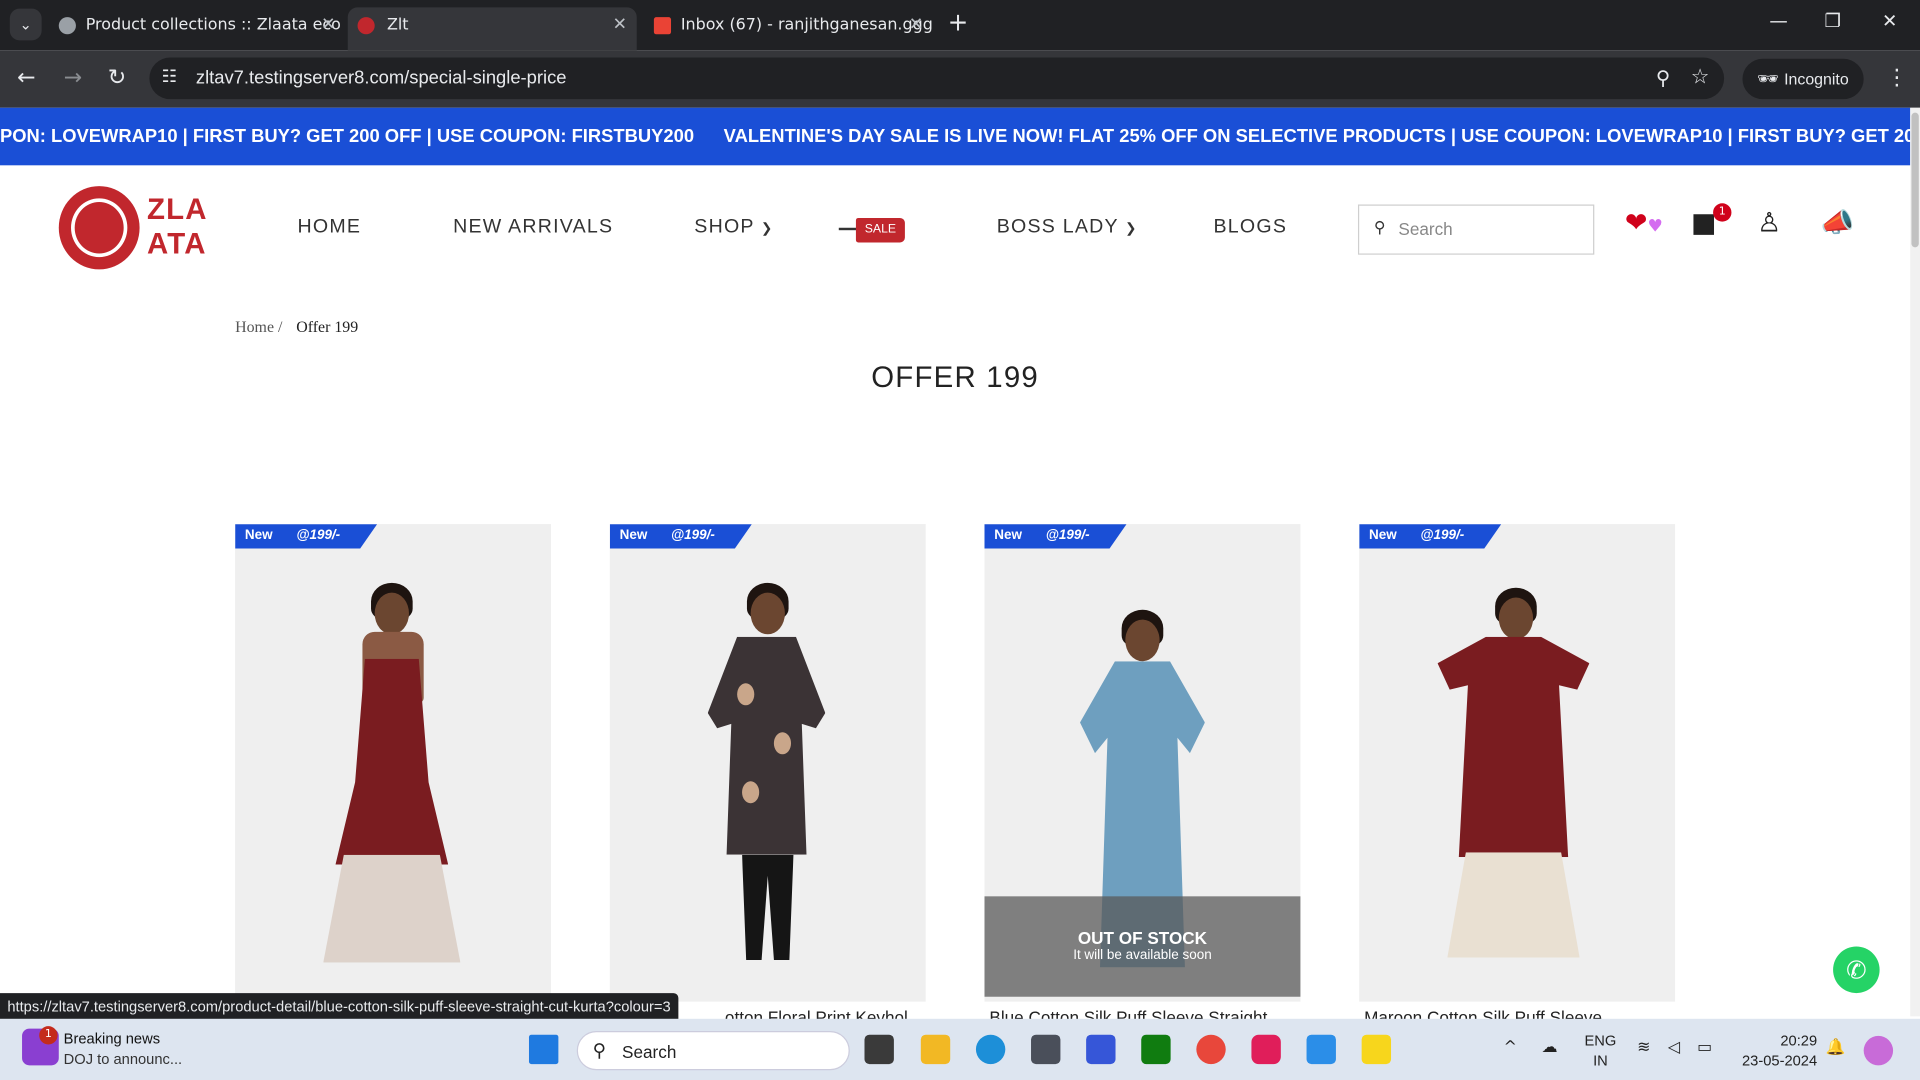 This screenshot has width=1920, height=1080. What do you see at coordinates (1550, 1047) in the screenshot?
I see `onedrive-icon: ☁` at bounding box center [1550, 1047].